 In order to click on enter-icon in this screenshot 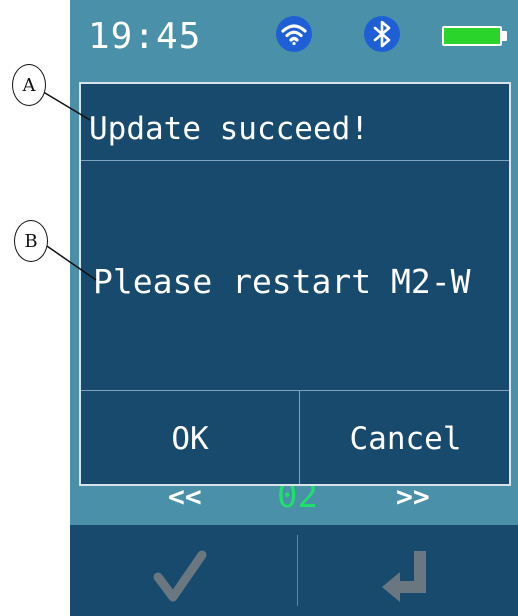, I will do `click(404, 576)`.